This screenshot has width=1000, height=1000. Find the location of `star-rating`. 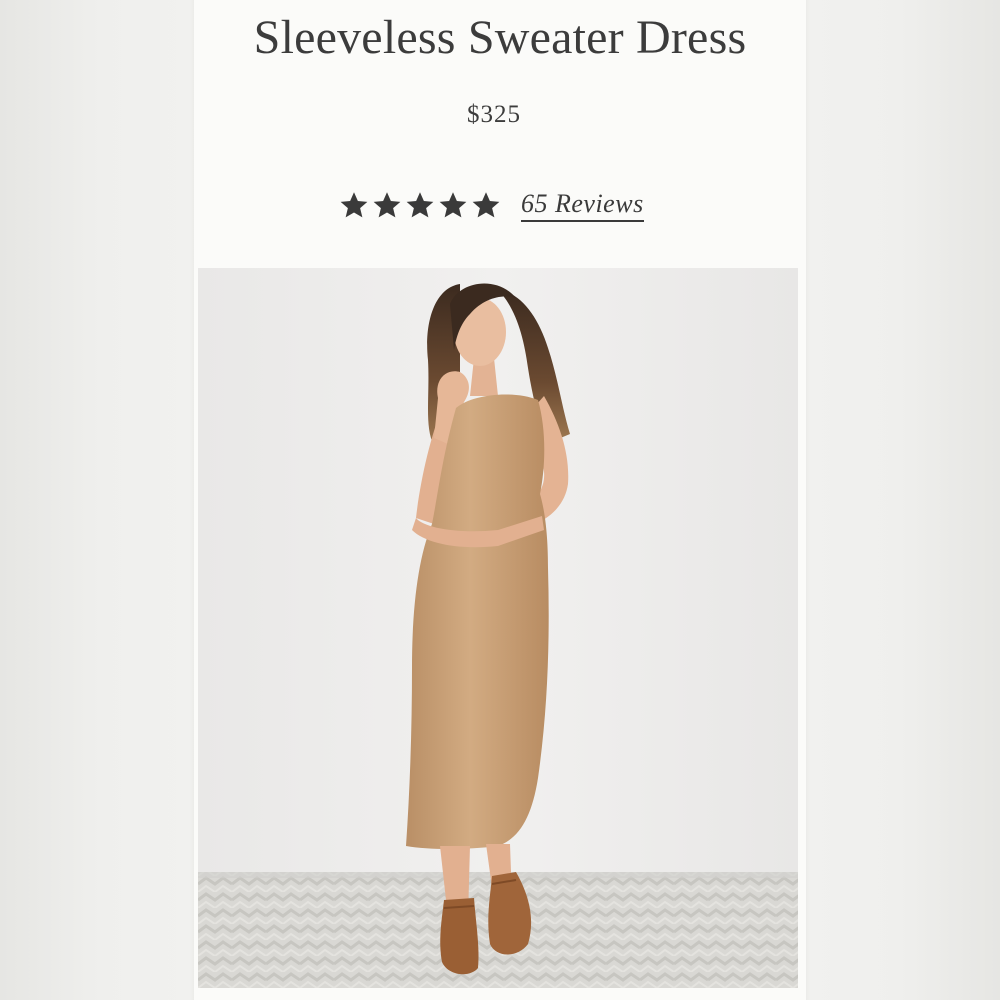

star-rating is located at coordinates (420, 205).